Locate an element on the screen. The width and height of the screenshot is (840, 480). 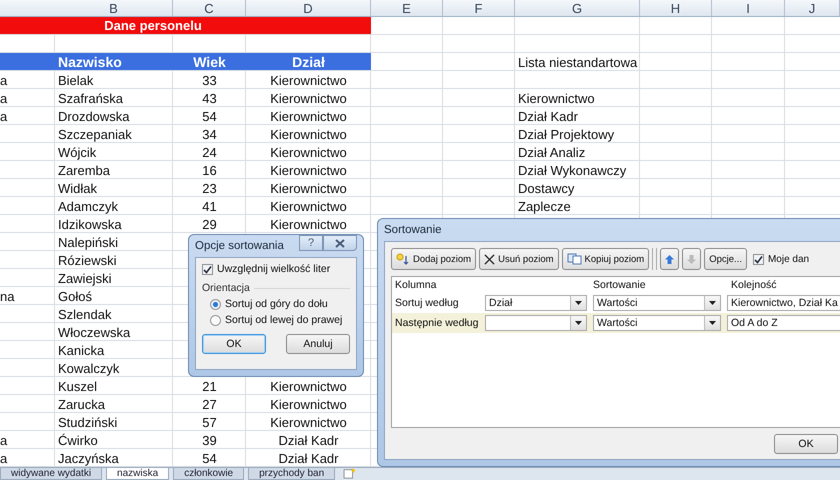
column-header: I is located at coordinates (748, 8).